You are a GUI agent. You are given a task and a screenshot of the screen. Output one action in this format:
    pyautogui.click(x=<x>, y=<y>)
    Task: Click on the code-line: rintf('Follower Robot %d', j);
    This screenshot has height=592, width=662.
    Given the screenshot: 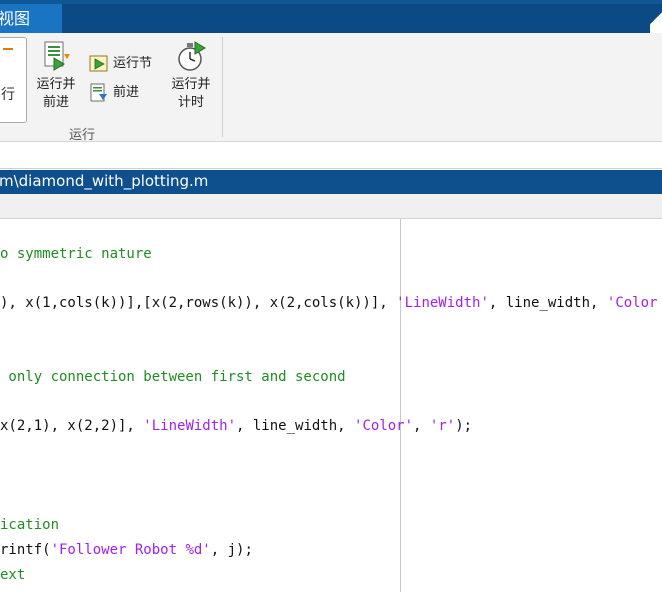 What is the action you would take?
    pyautogui.click(x=126, y=550)
    